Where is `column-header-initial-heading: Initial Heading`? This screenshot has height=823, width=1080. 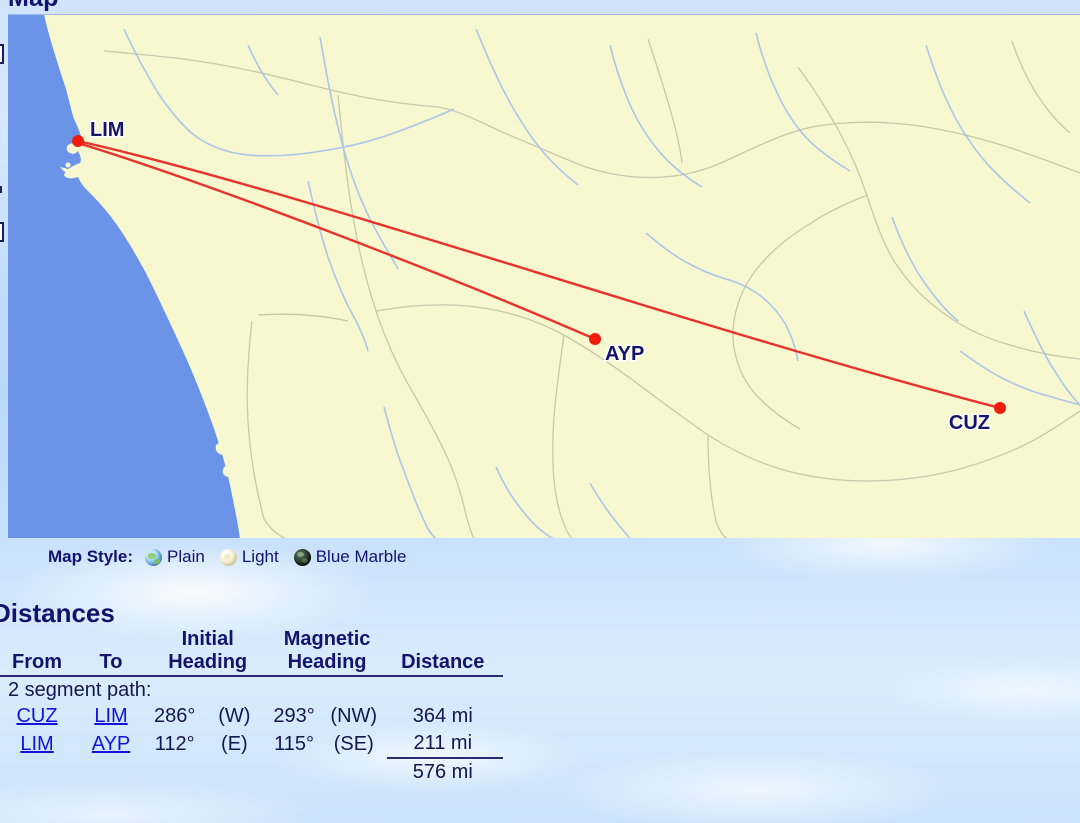
column-header-initial-heading: Initial Heading is located at coordinates (208, 652).